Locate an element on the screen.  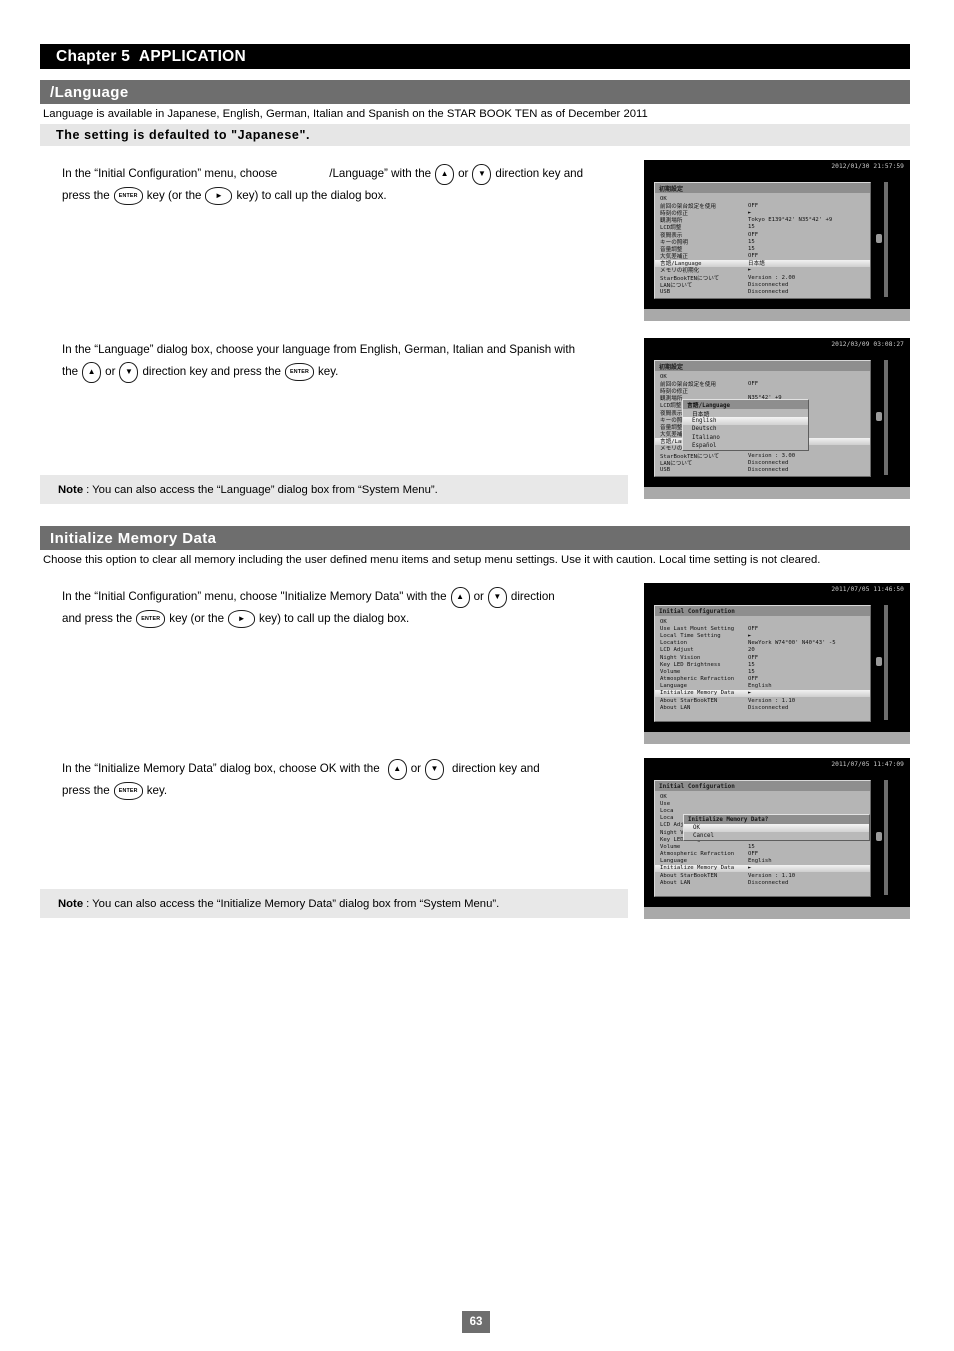
screenshot2-rail is located at coordinates (886, 417).